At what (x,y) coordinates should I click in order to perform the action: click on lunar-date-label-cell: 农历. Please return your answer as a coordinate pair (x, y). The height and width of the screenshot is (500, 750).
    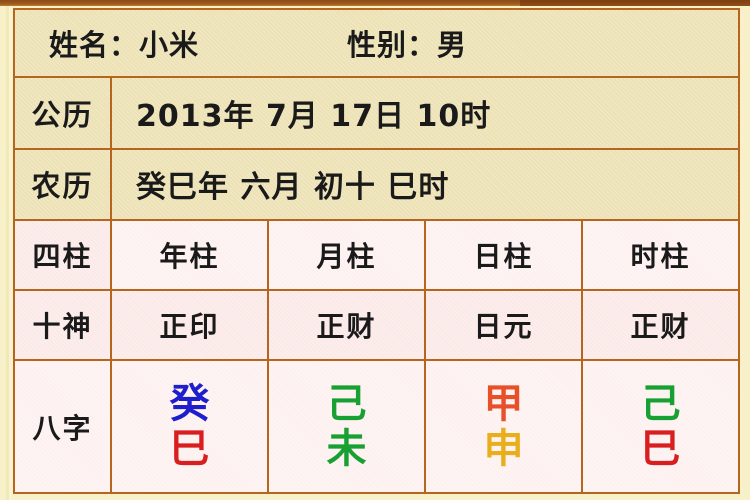
    Looking at the image, I should click on (62, 184).